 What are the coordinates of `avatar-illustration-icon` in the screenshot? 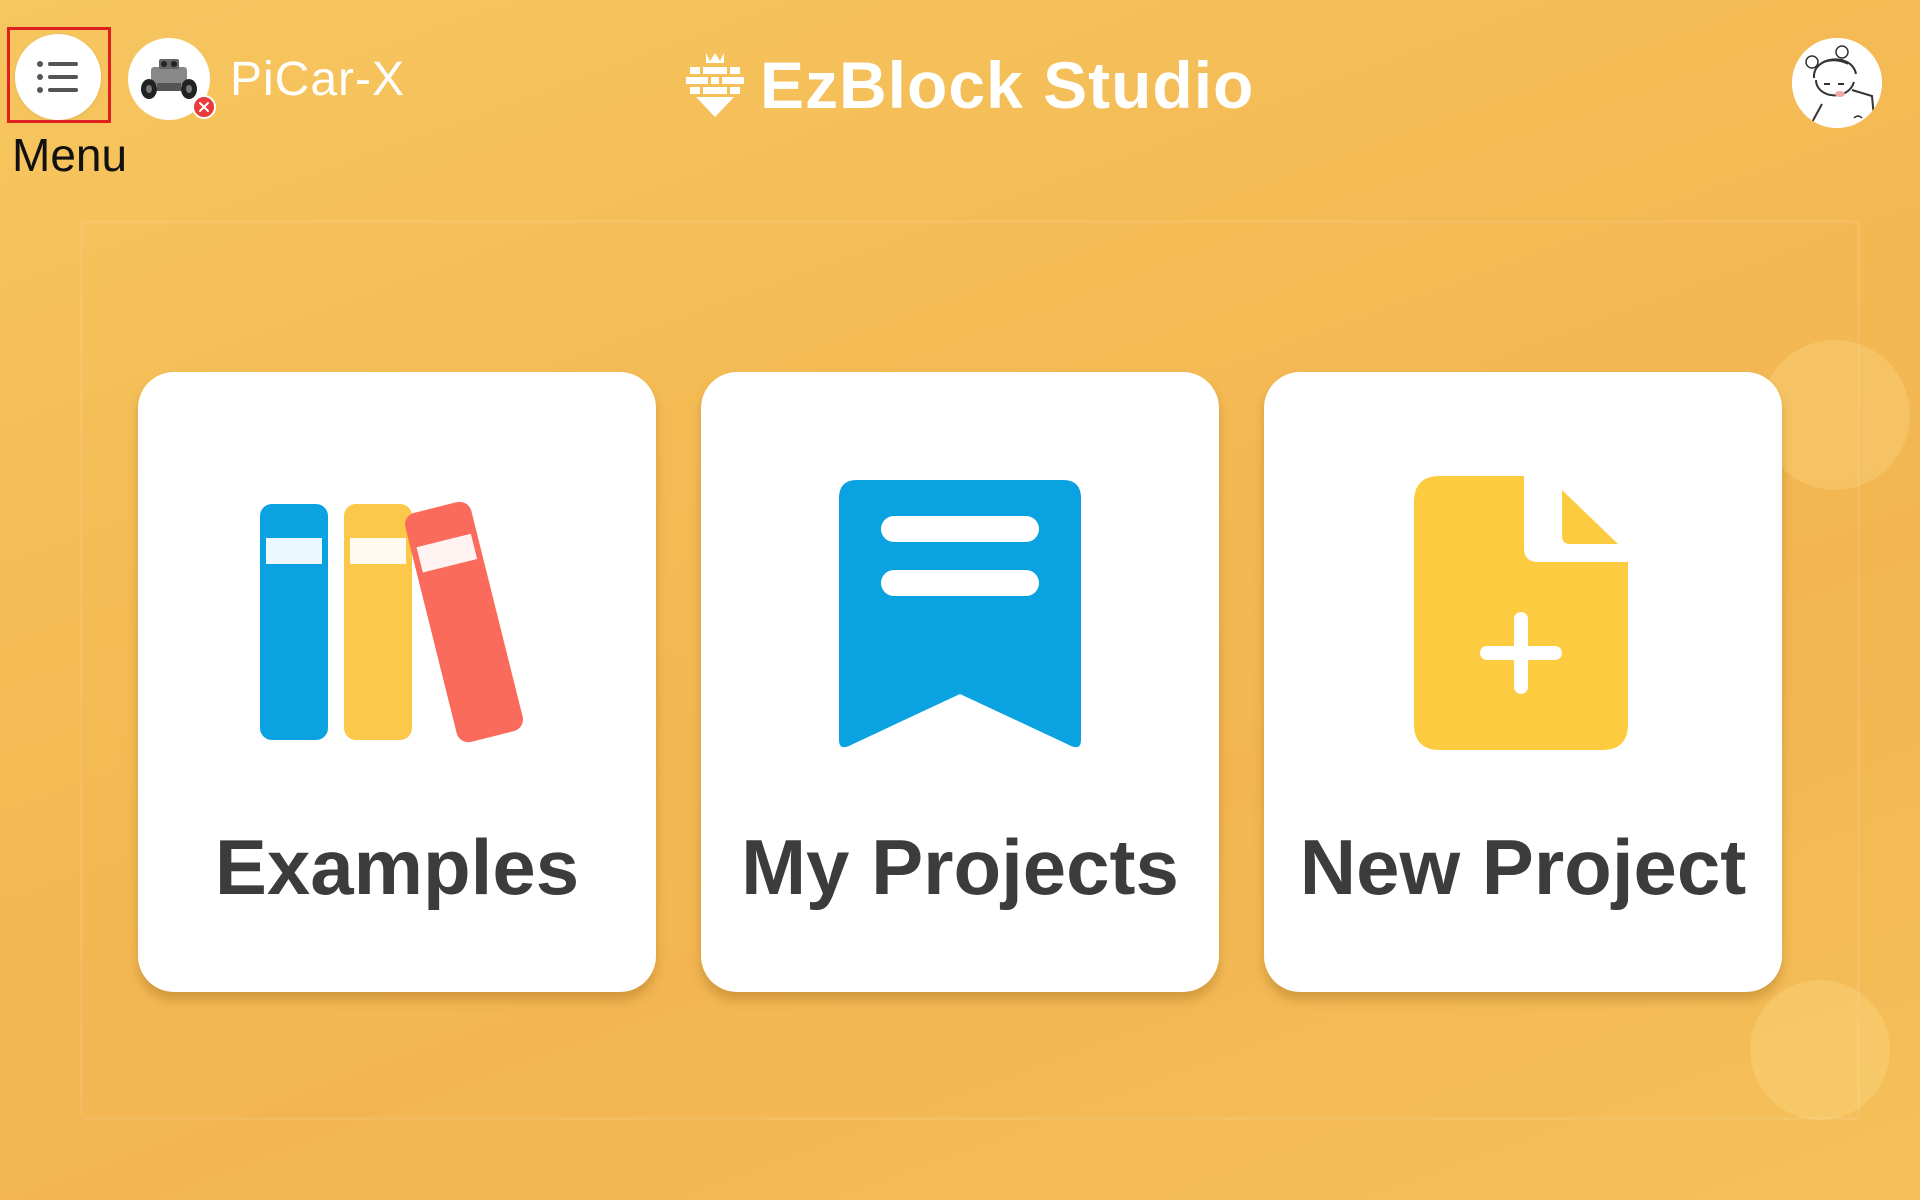 It's located at (1837, 83).